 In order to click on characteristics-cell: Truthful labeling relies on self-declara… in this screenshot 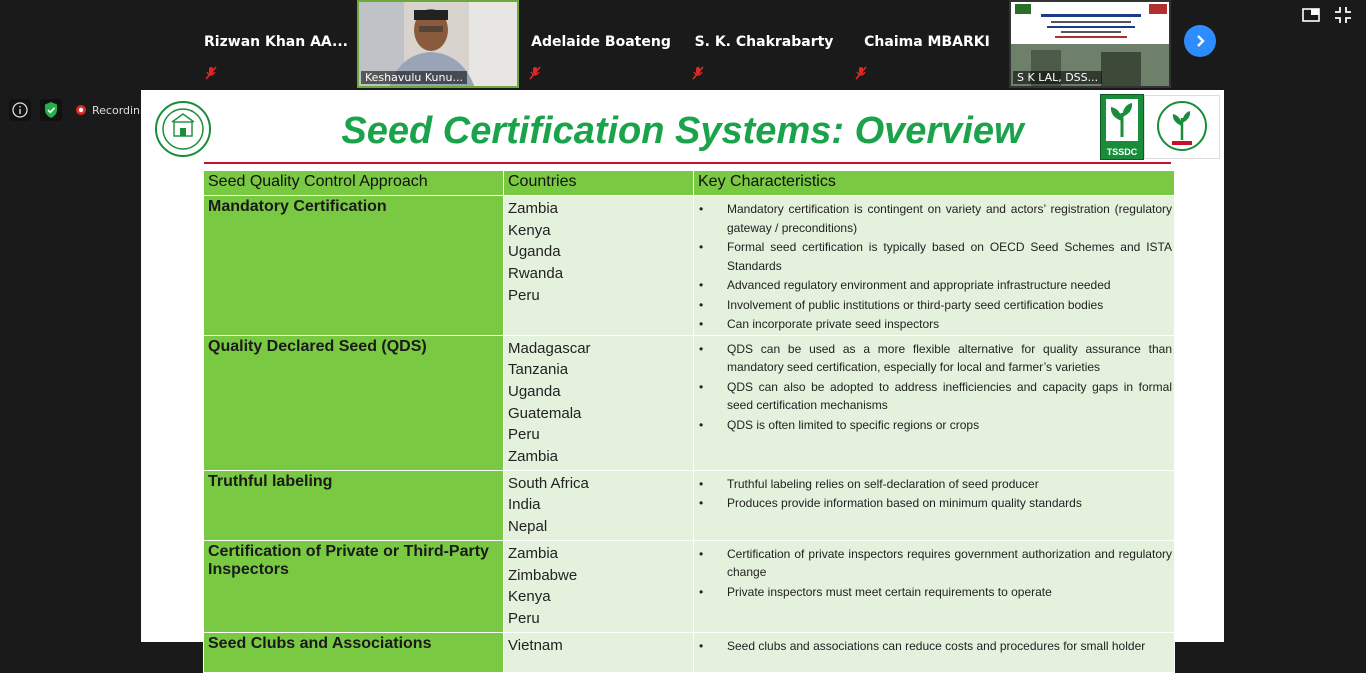, I will do `click(934, 505)`.